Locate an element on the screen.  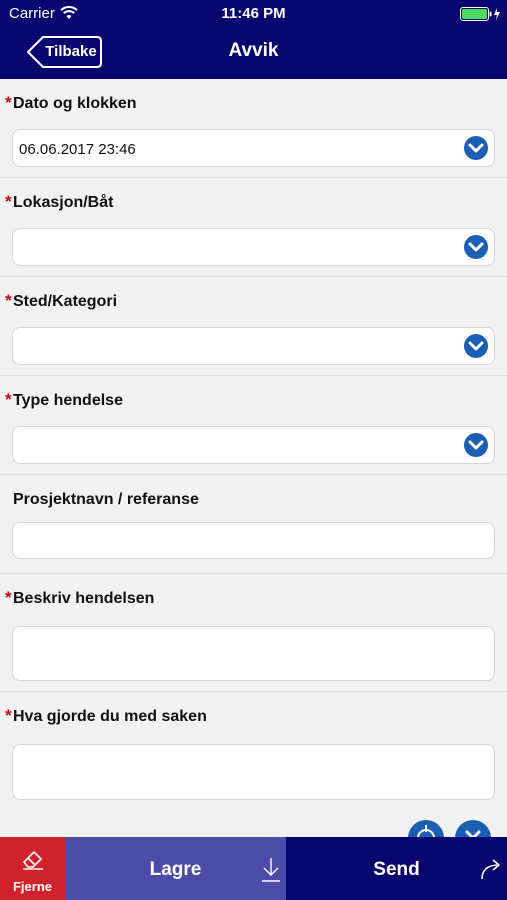
field-category: * Sted/Kategori is located at coordinates (253, 326).